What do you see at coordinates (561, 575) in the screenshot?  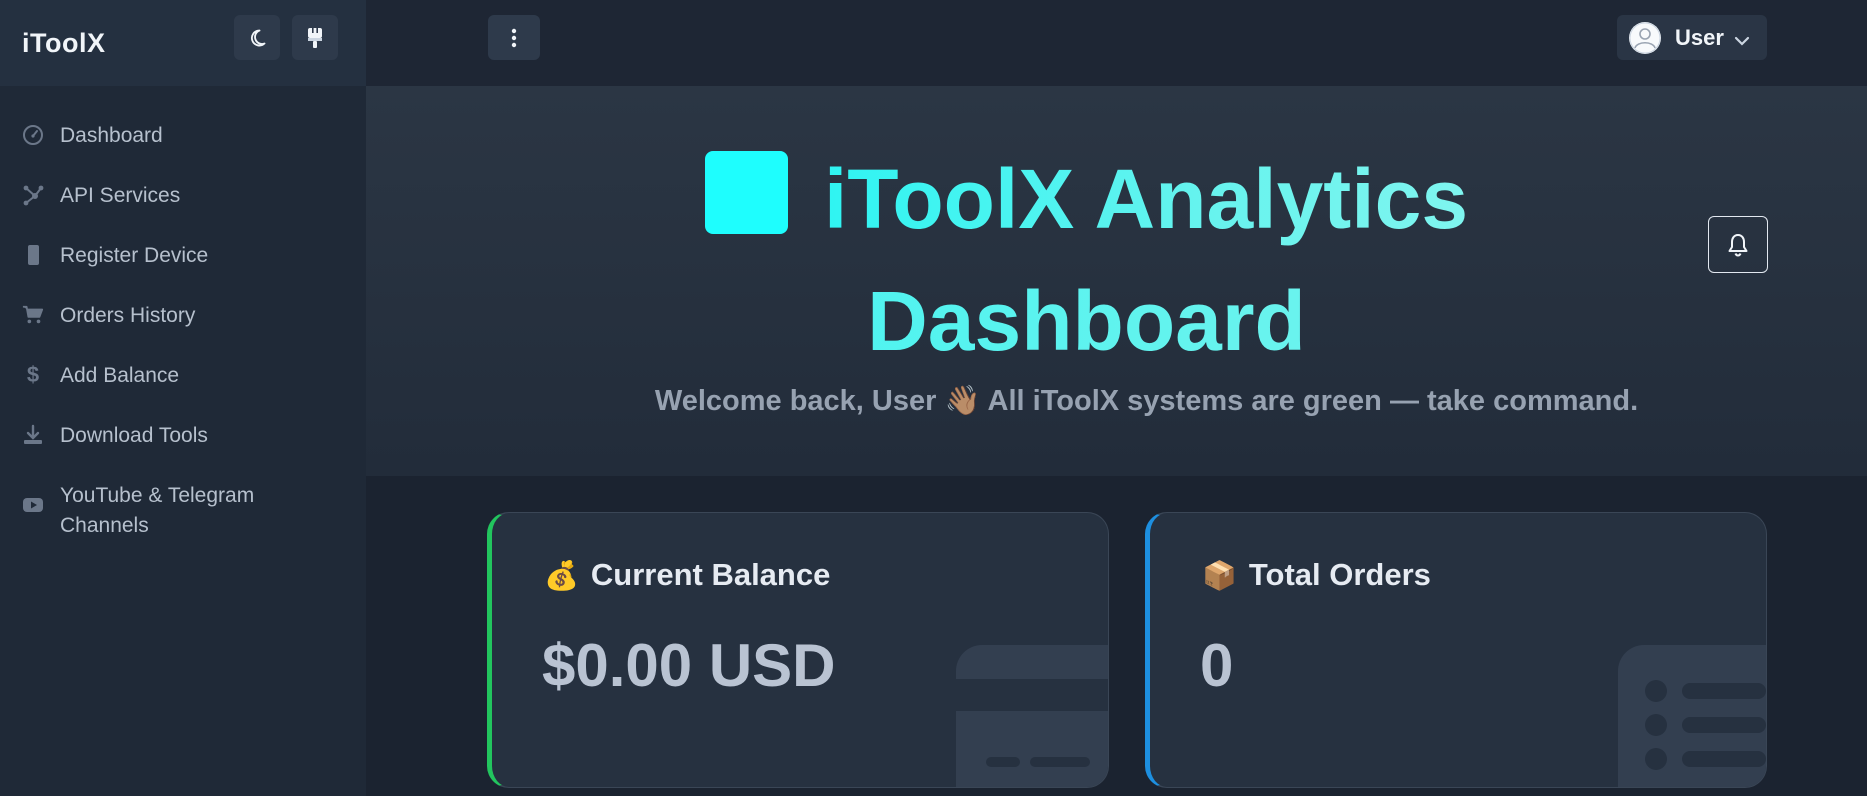 I see `money-bag-icon: 💰` at bounding box center [561, 575].